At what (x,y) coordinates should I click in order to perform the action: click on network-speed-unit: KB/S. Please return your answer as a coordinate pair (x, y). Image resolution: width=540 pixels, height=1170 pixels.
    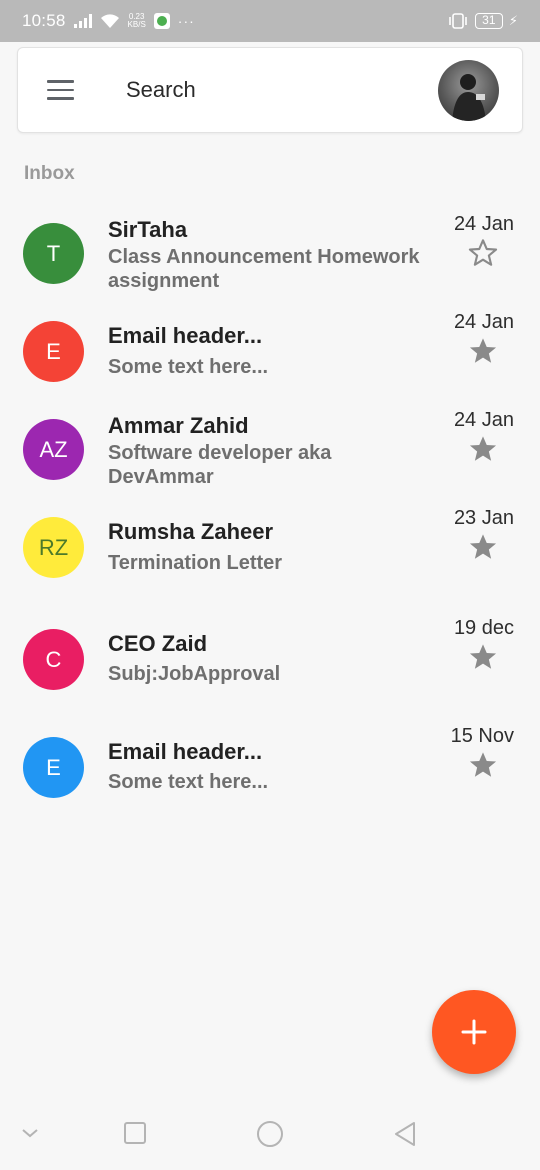
    Looking at the image, I should click on (136, 24).